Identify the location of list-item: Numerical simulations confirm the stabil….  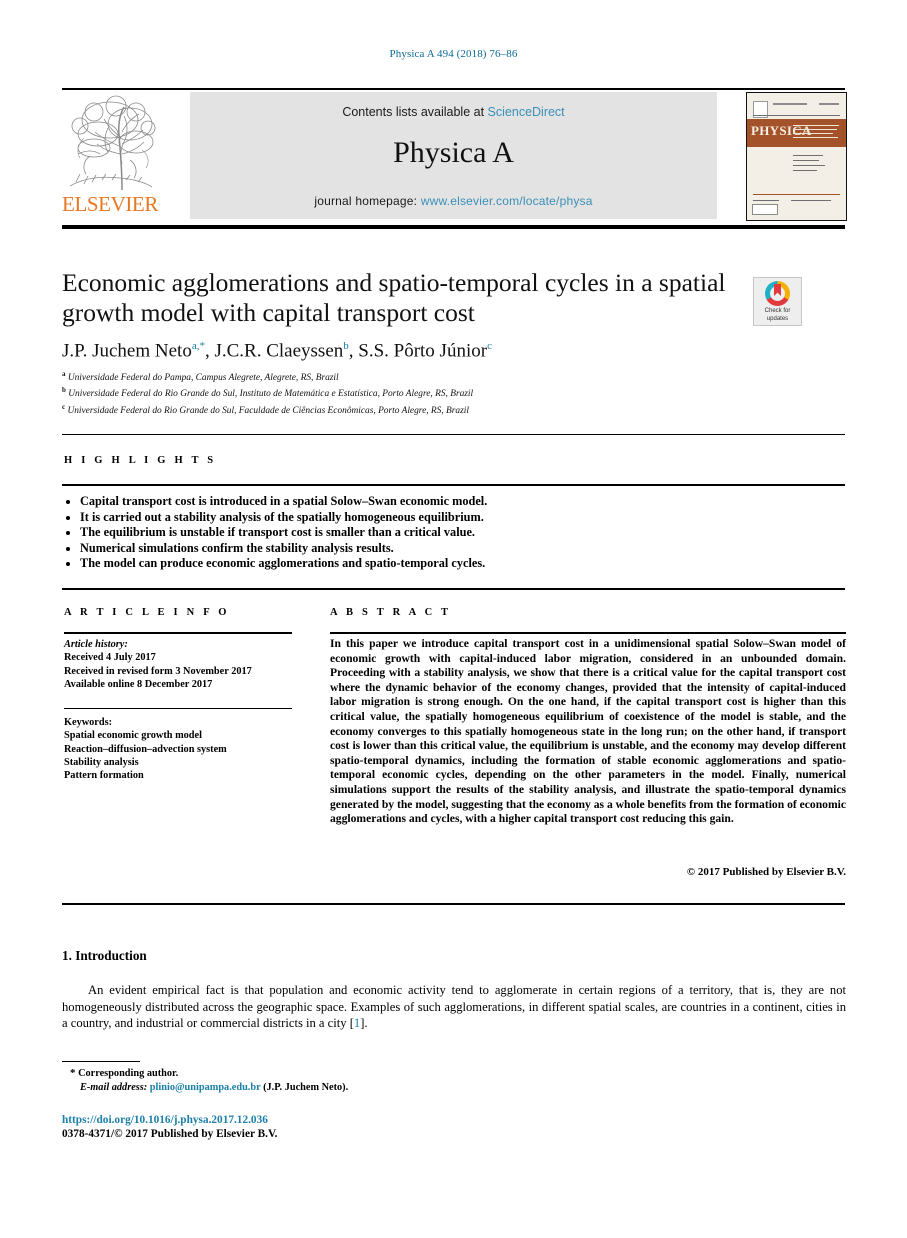
(434, 549).